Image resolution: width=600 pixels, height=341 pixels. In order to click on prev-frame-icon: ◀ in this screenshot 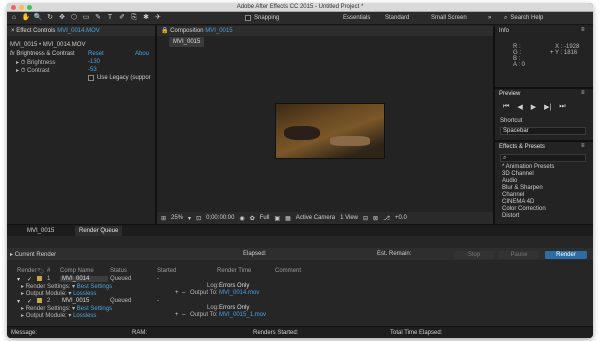, I will do `click(519, 107)`.